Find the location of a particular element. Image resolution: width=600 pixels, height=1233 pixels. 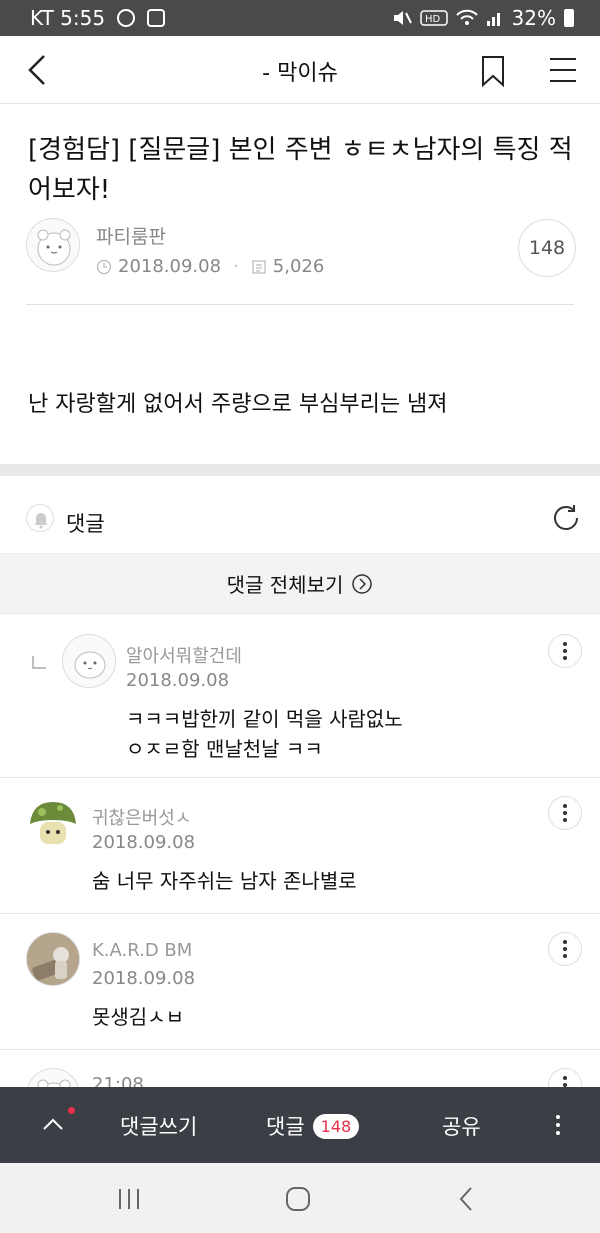

post-body: 난 자랑할게 없어서 주량으로 부심부리는 냄져 is located at coordinates (238, 404).